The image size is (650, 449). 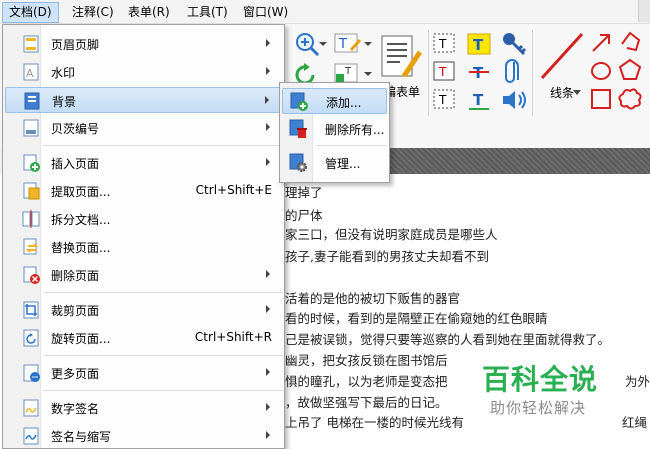 I want to click on document-text-line: 己是被误锁，觉得只要等巡察的人看到她在里面就得救了。, so click(x=448, y=339).